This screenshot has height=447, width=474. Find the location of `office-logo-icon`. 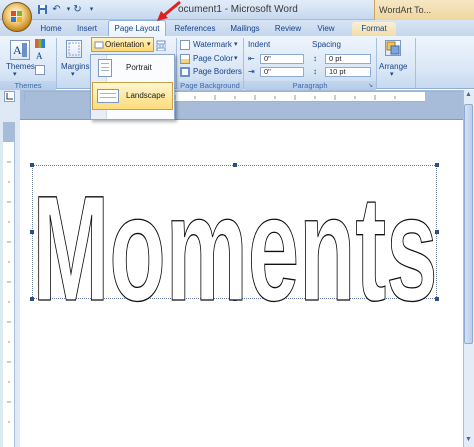

office-logo-icon is located at coordinates (16, 16).